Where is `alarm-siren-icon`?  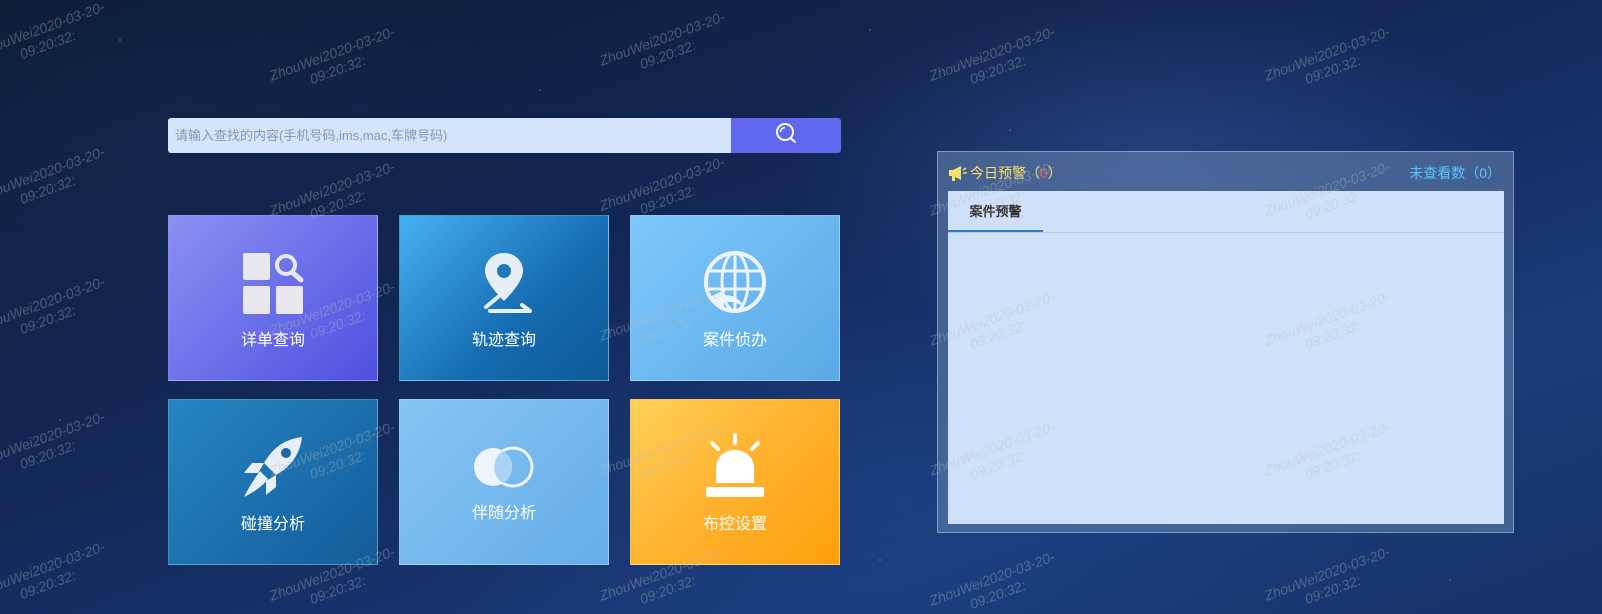
alarm-siren-icon is located at coordinates (735, 469).